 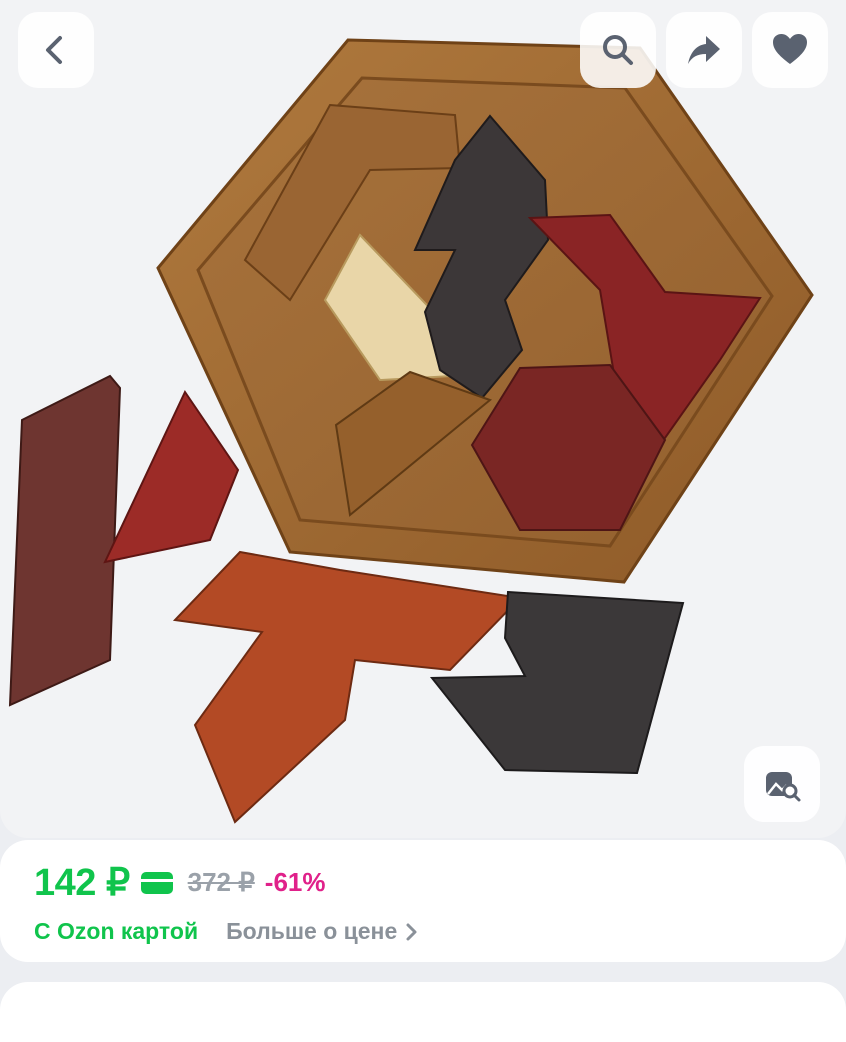 I want to click on back-arrow-icon, so click(x=54, y=50).